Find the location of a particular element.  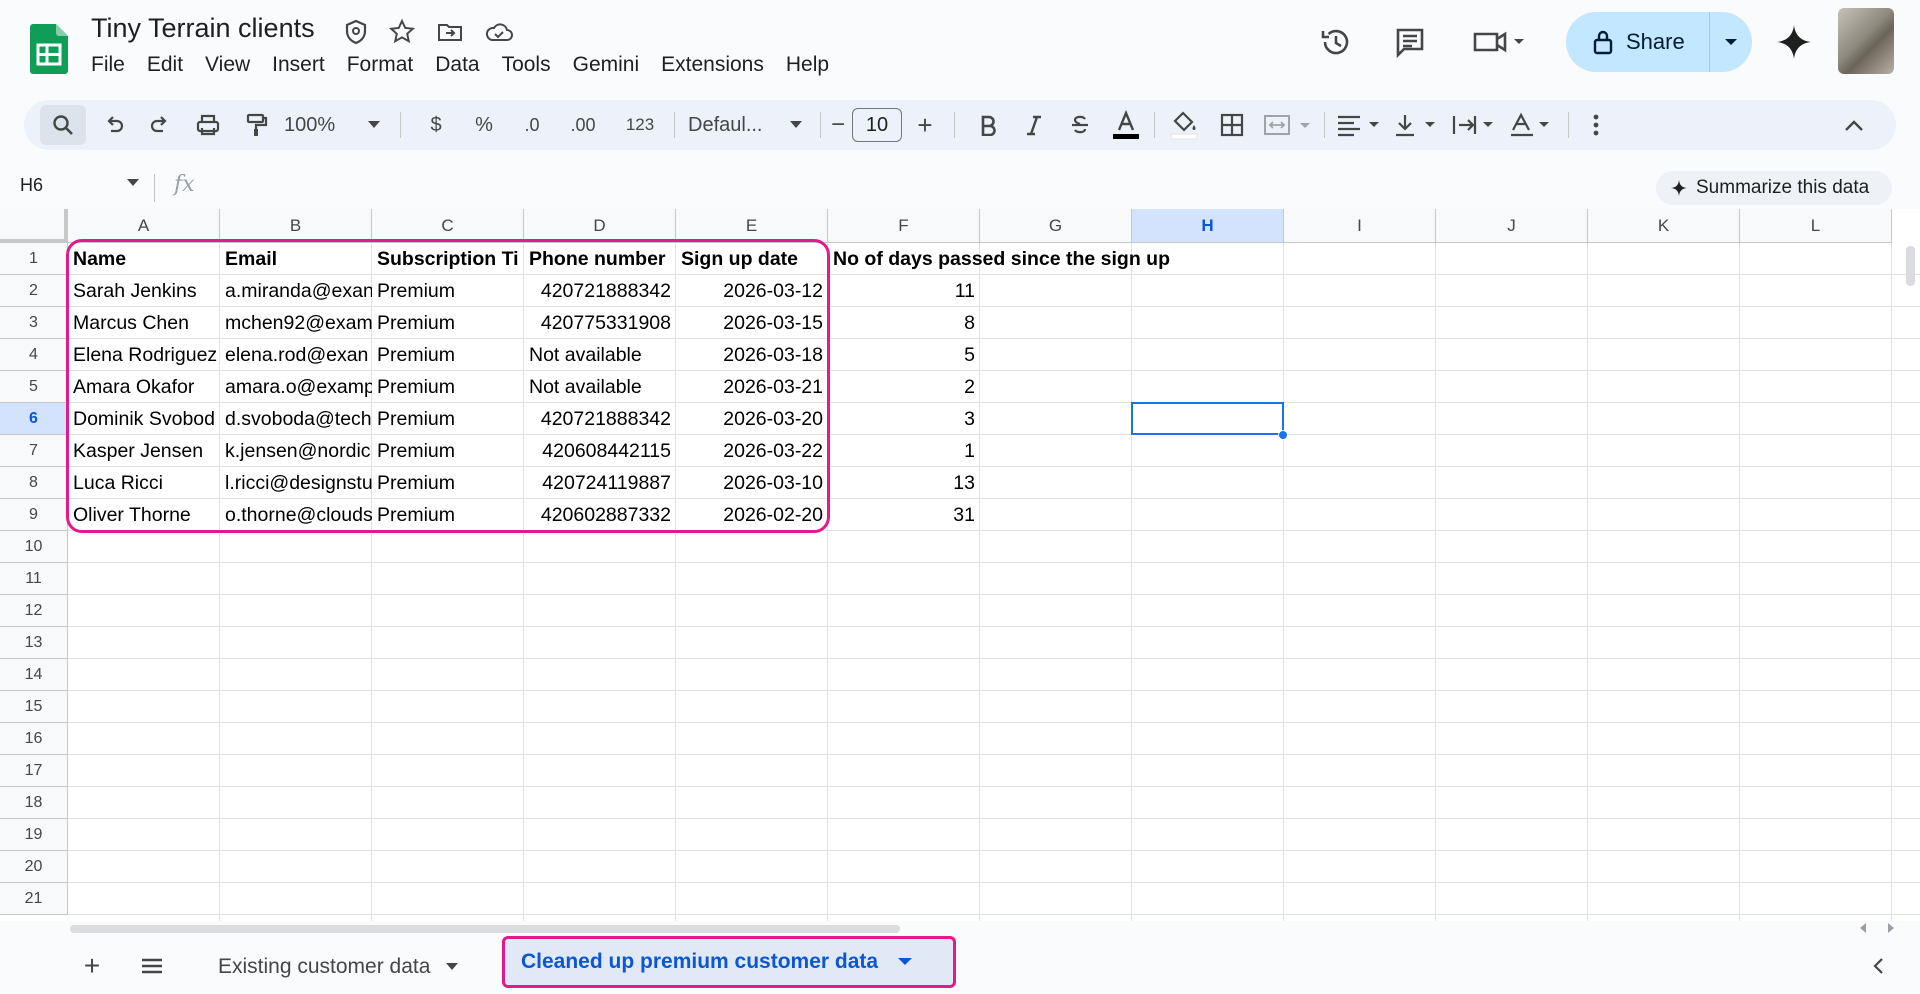

text-wrapping-icon is located at coordinates (1476, 125).